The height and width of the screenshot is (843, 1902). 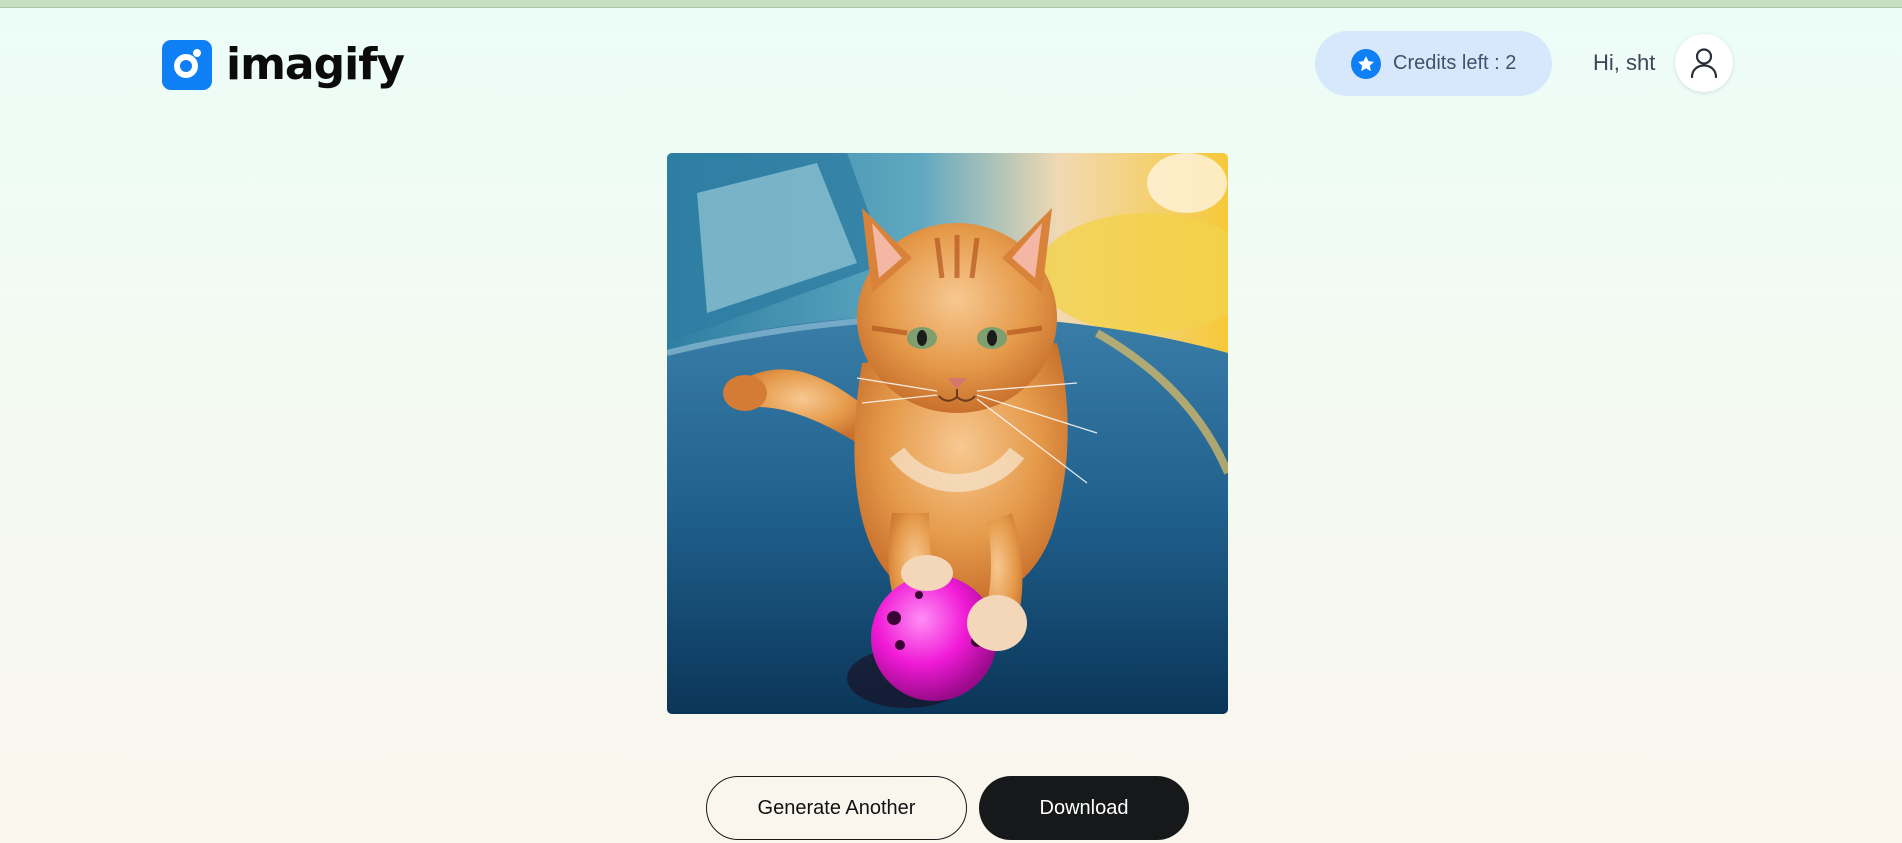 What do you see at coordinates (951, 4) in the screenshot?
I see `browser-top-strip` at bounding box center [951, 4].